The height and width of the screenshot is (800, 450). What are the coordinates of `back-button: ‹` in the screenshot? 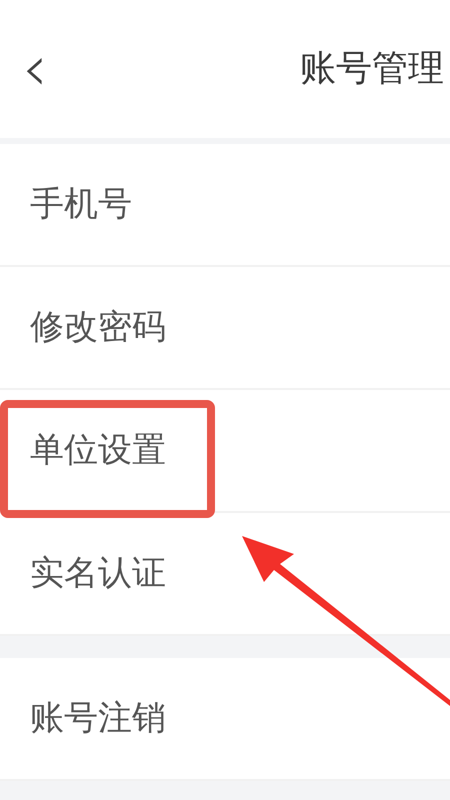 It's located at (35, 69).